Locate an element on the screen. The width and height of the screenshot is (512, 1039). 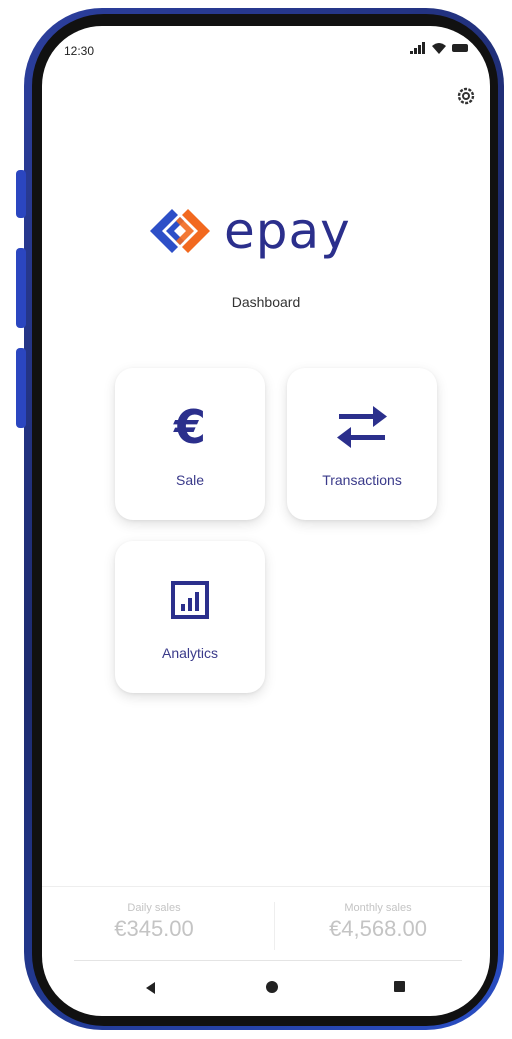
settings-gear-icon is located at coordinates (466, 96).